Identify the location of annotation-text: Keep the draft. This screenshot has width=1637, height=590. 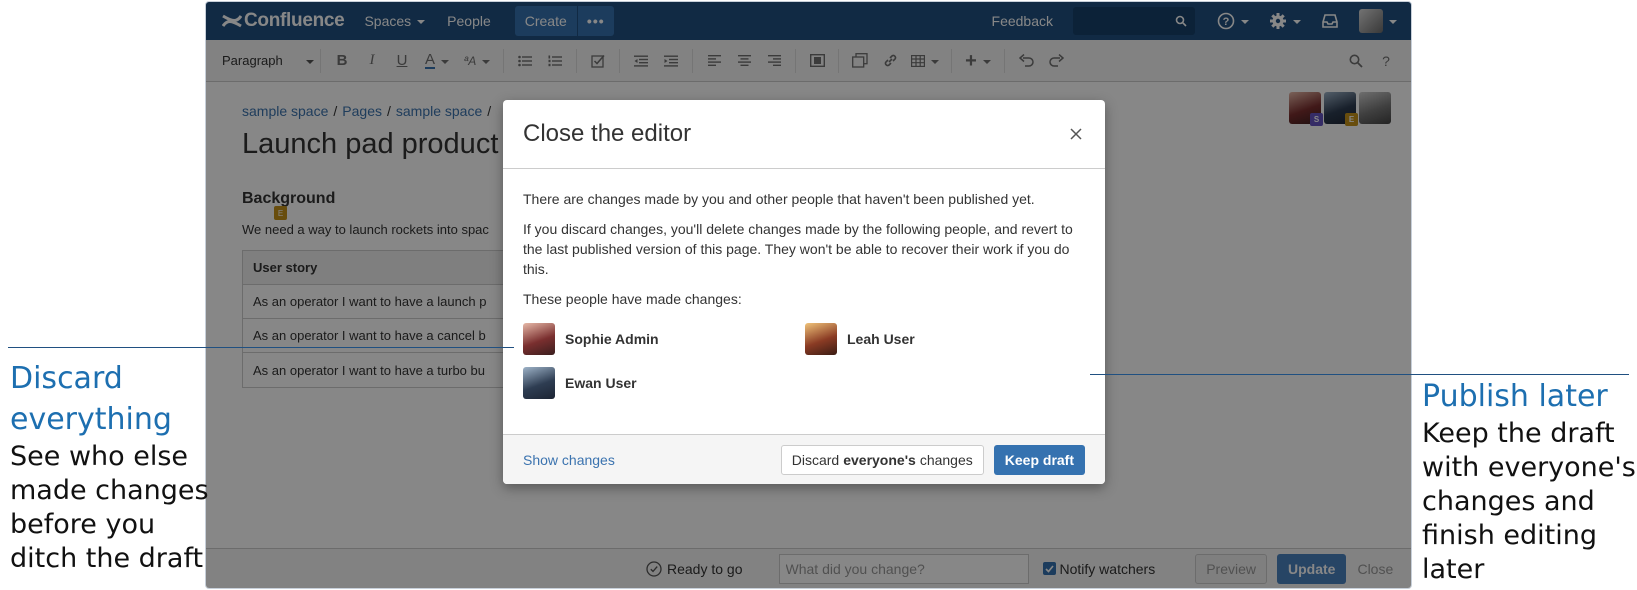
(1518, 433).